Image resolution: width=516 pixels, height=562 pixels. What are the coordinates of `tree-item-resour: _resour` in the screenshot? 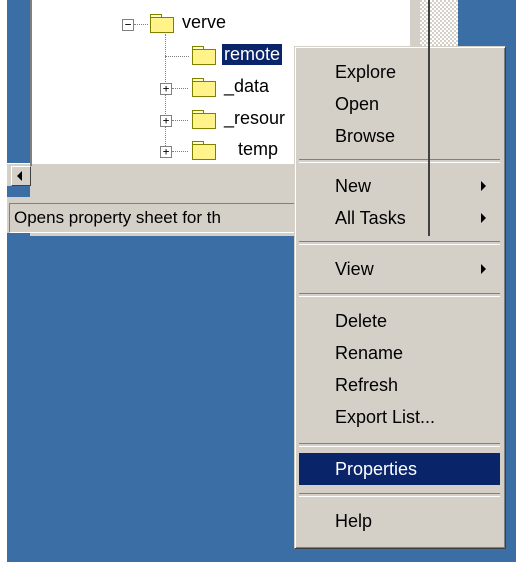 It's located at (254, 118).